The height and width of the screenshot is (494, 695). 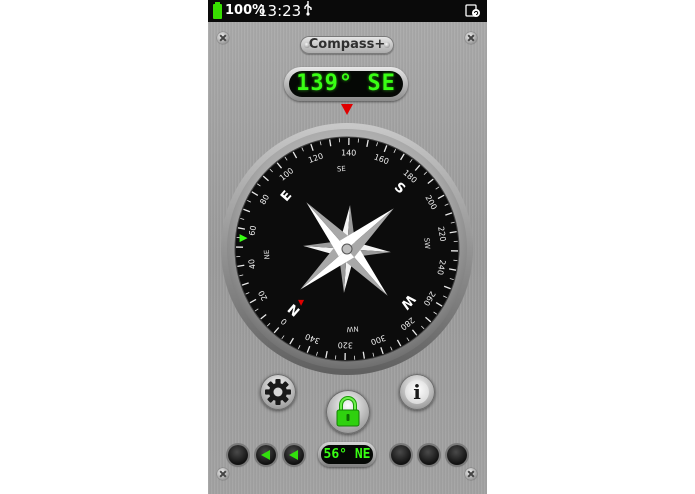 I want to click on previous-button, so click(x=266, y=455).